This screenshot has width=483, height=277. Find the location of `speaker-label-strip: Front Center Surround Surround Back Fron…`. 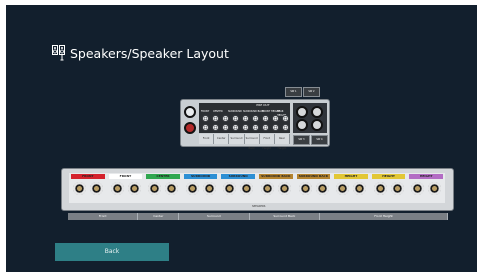

speaker-label-strip: Front Center Surround Surround Back Fron… is located at coordinates (258, 216).